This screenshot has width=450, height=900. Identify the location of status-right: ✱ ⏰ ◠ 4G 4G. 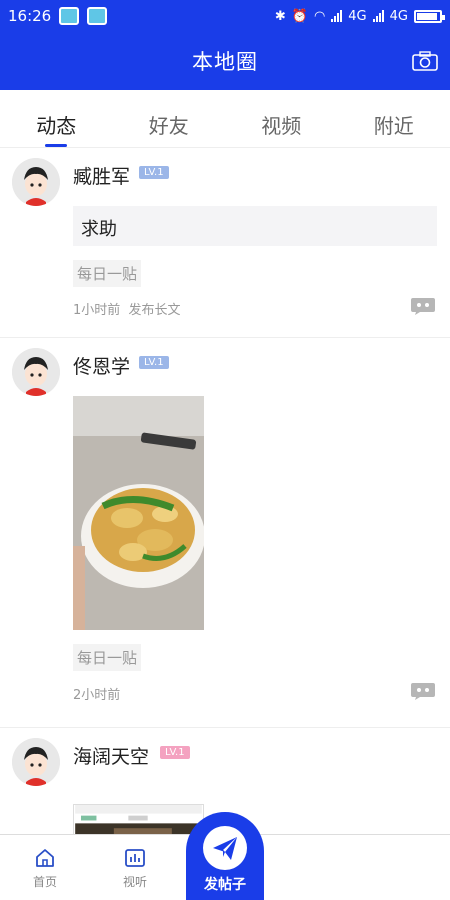
(359, 16).